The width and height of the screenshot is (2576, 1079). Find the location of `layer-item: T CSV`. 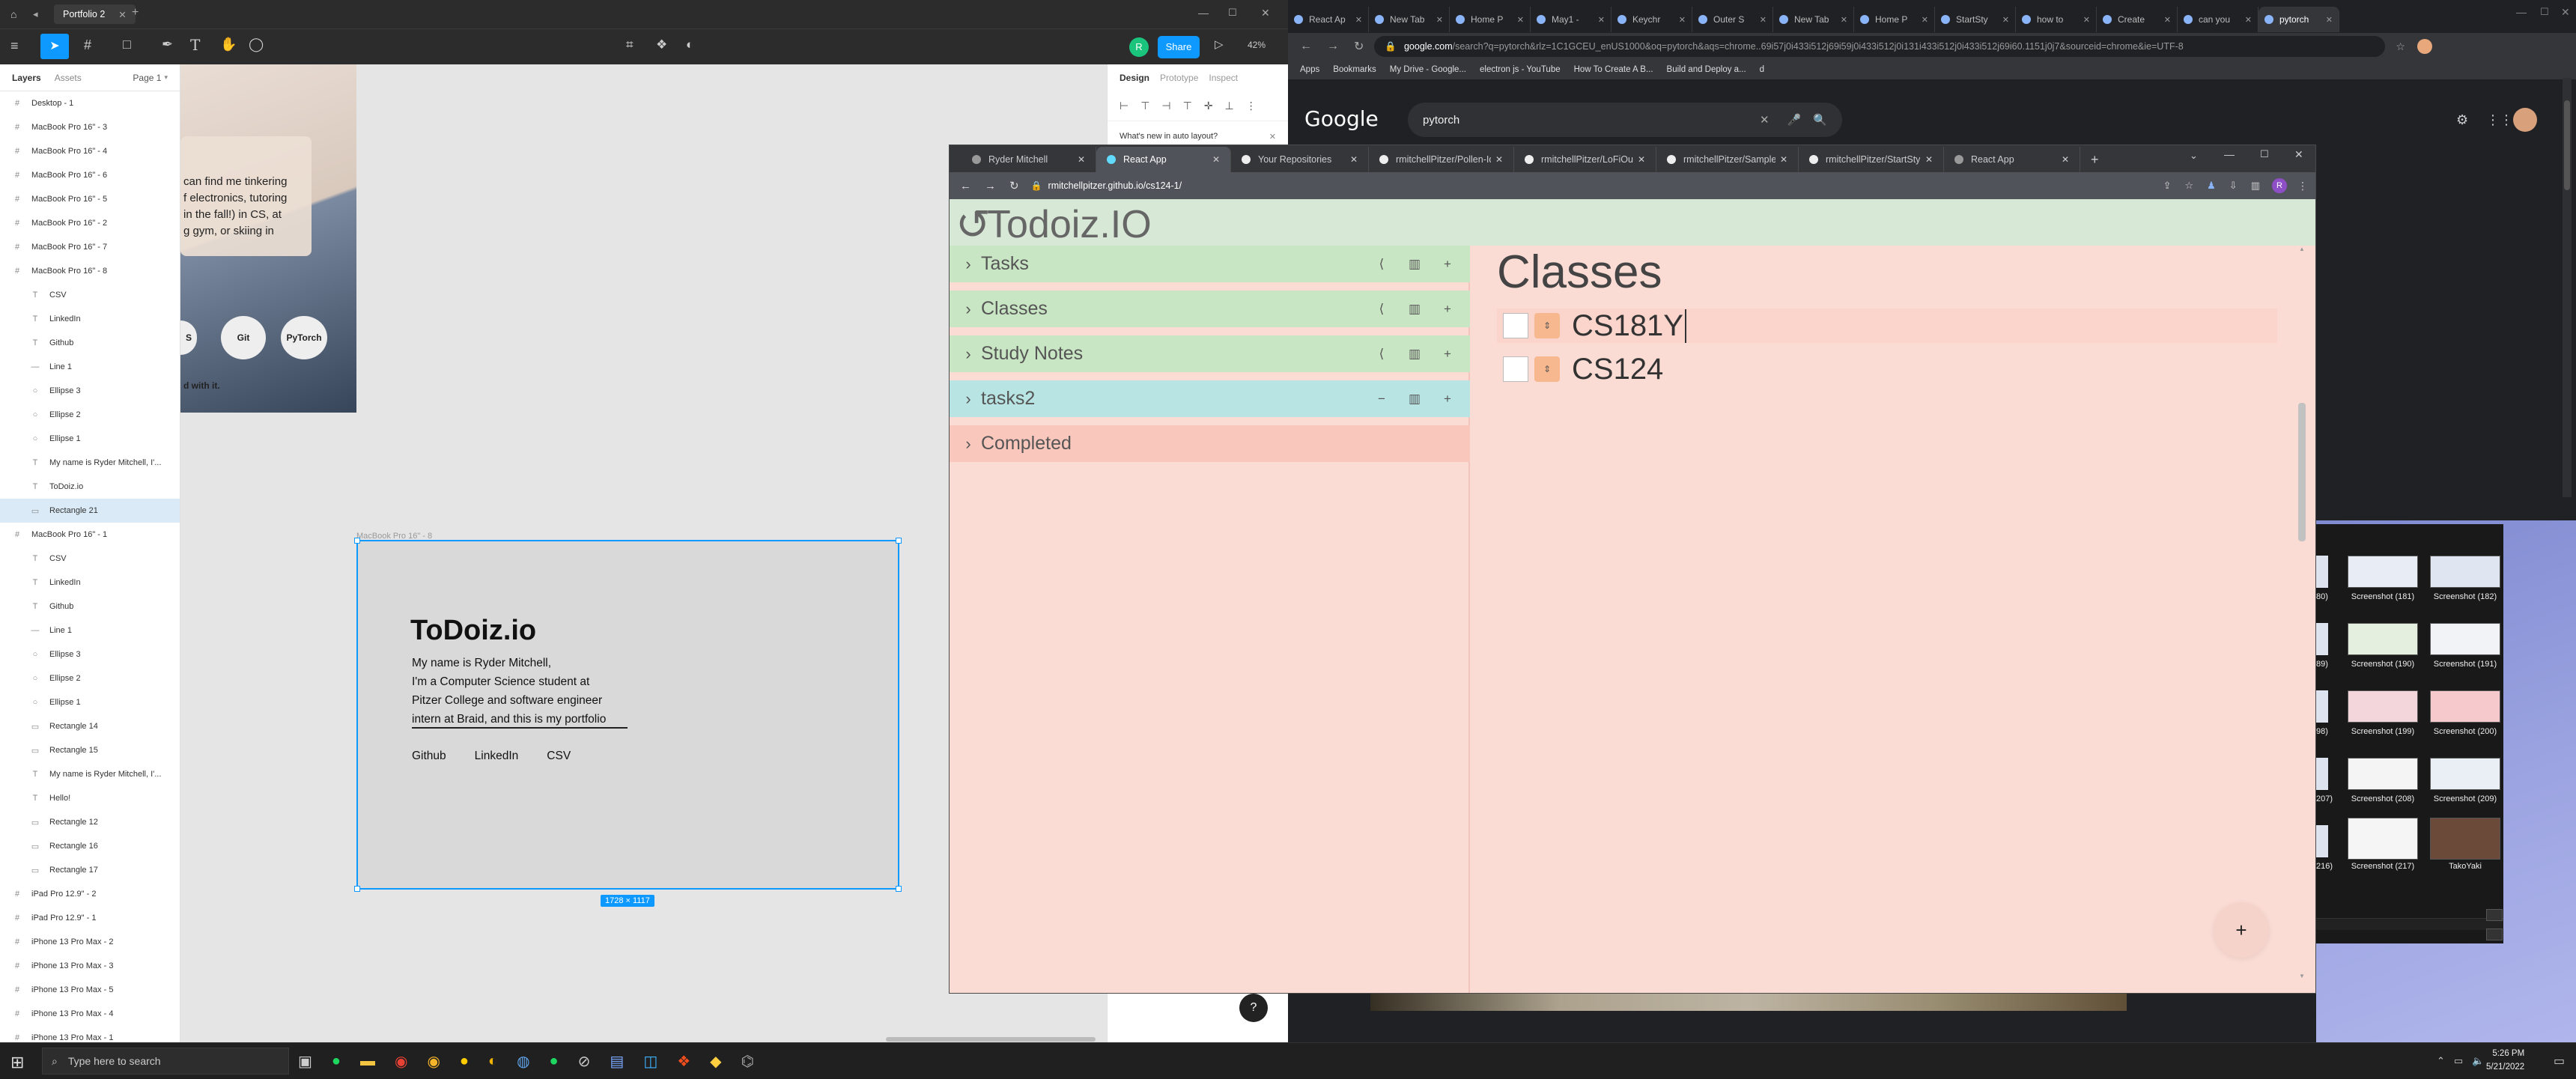

layer-item: T CSV is located at coordinates (90, 559).